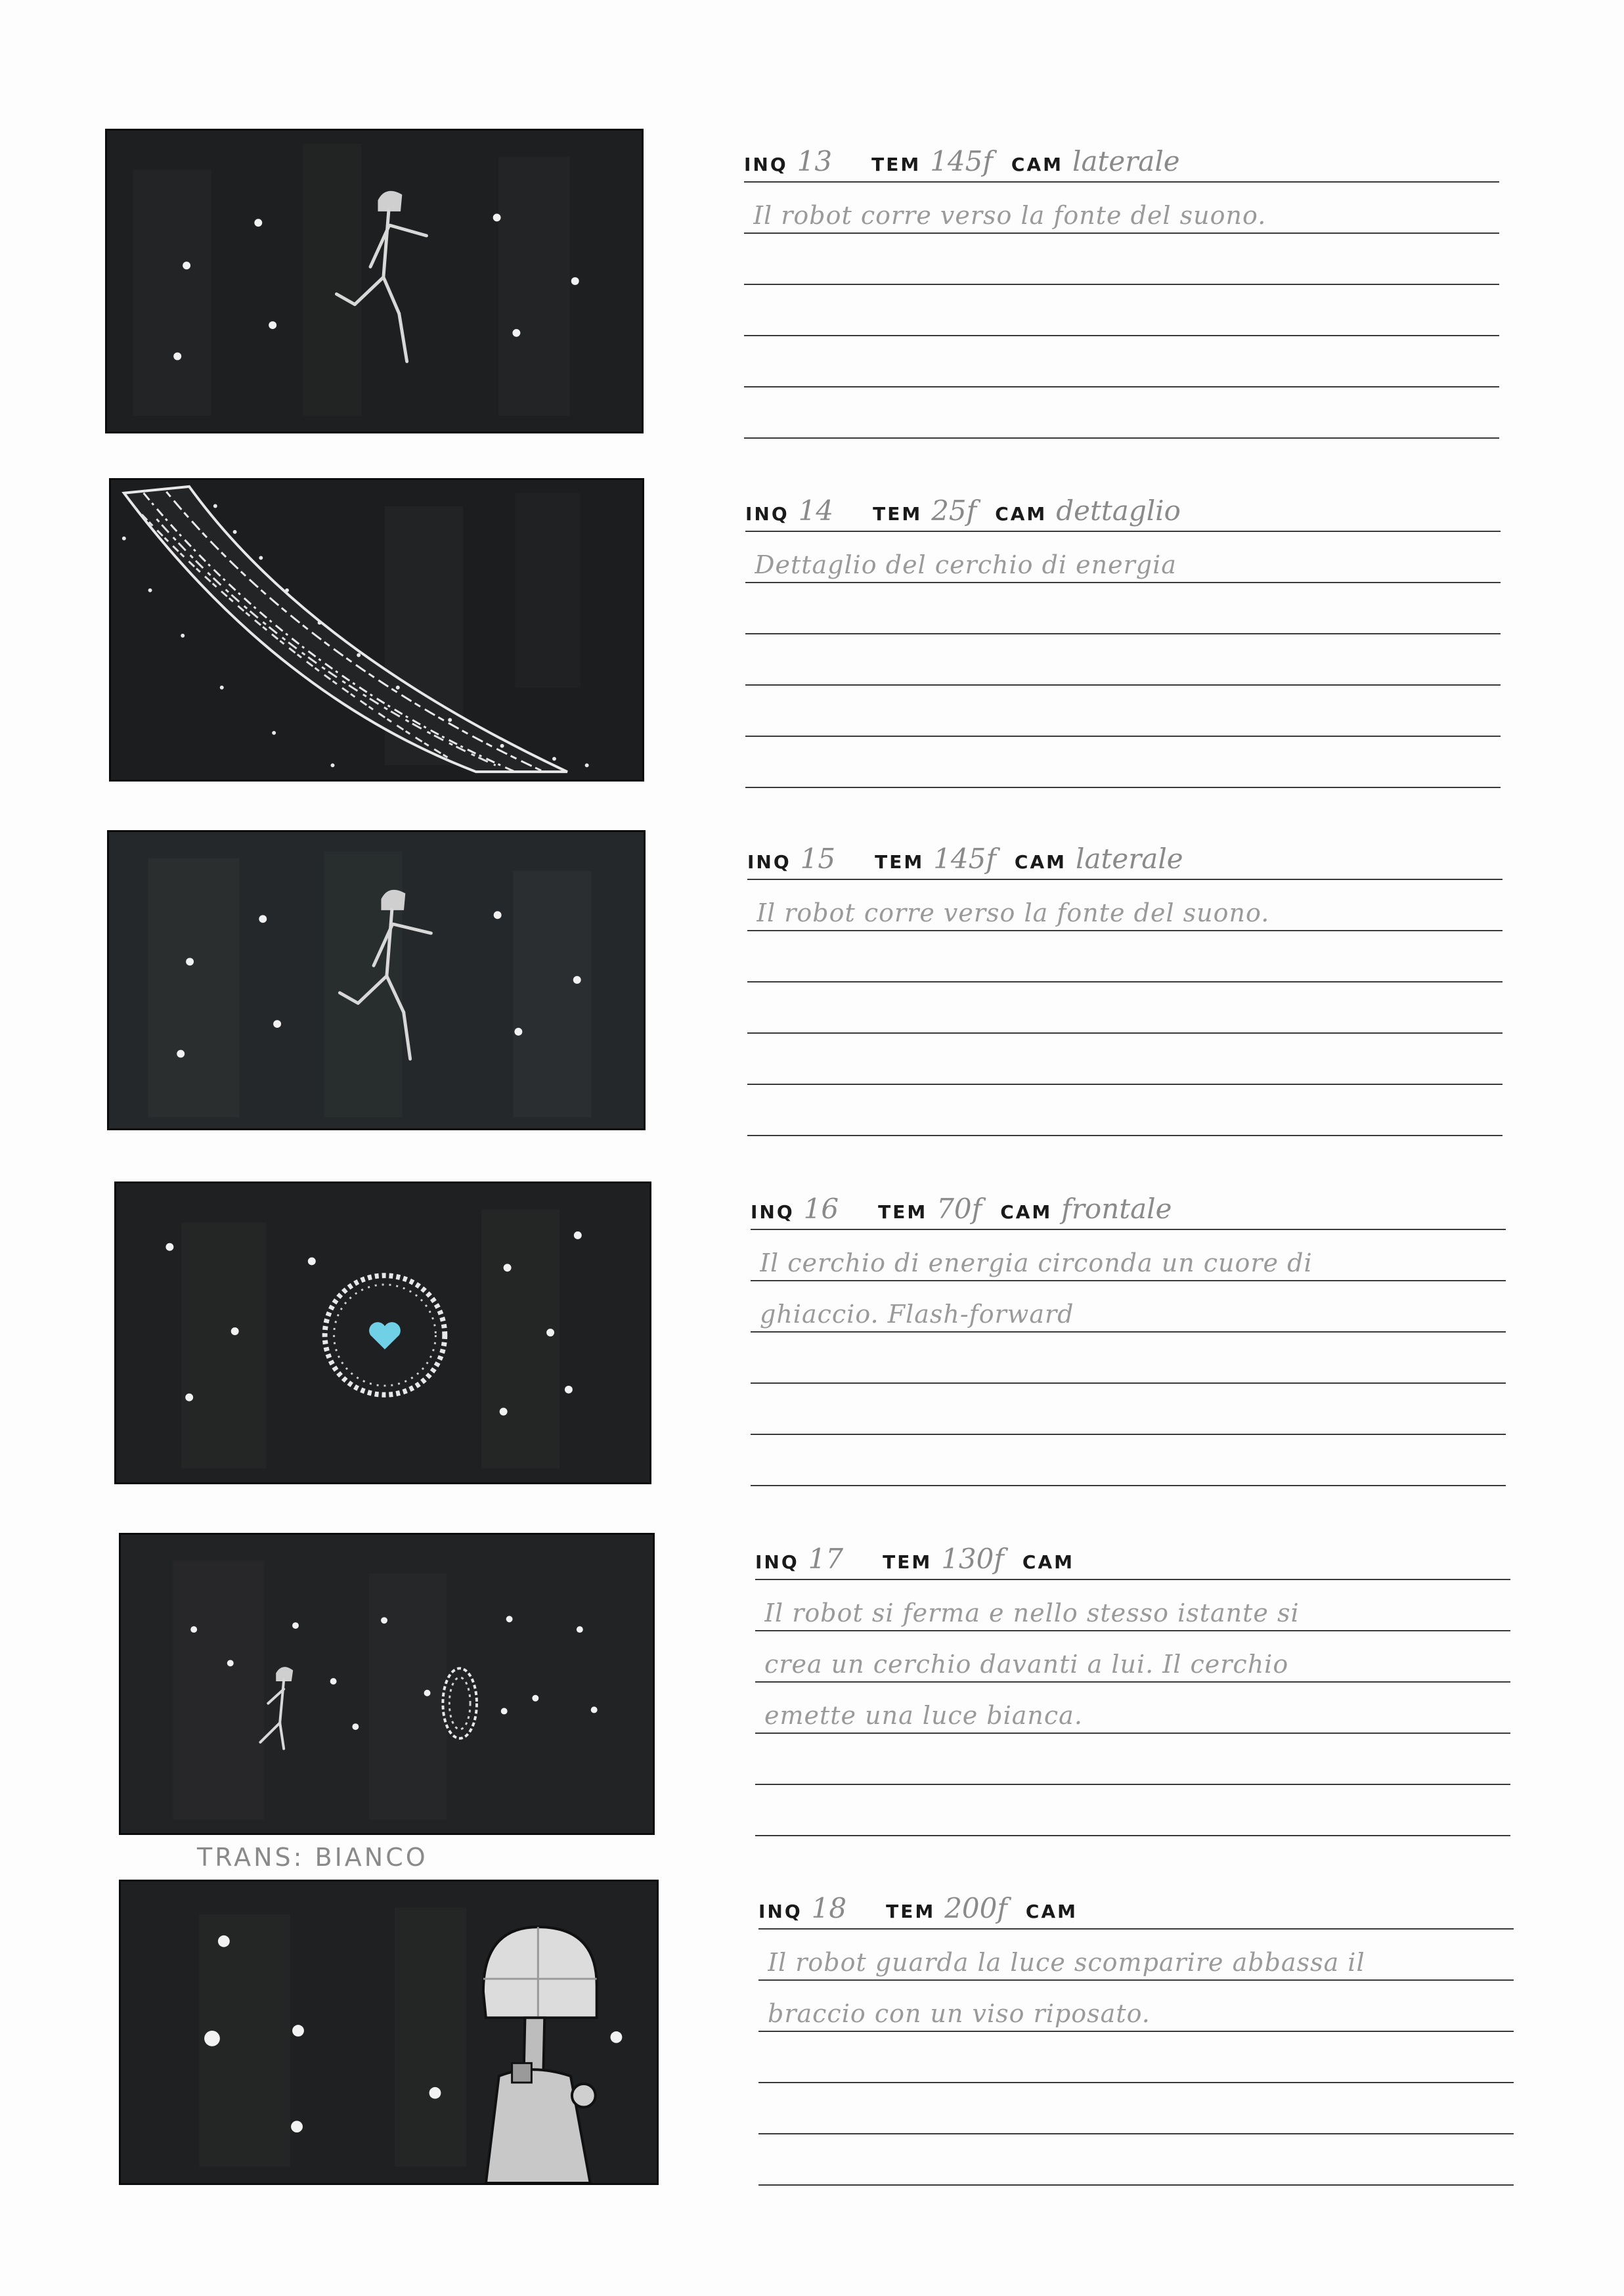  I want to click on inq-value: 17, so click(825, 1559).